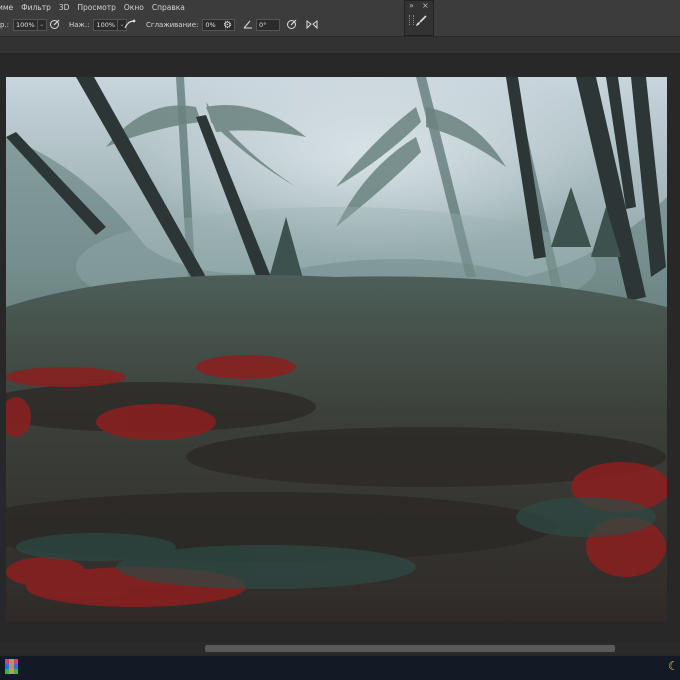  I want to click on opacity-field: 100%, so click(25, 25).